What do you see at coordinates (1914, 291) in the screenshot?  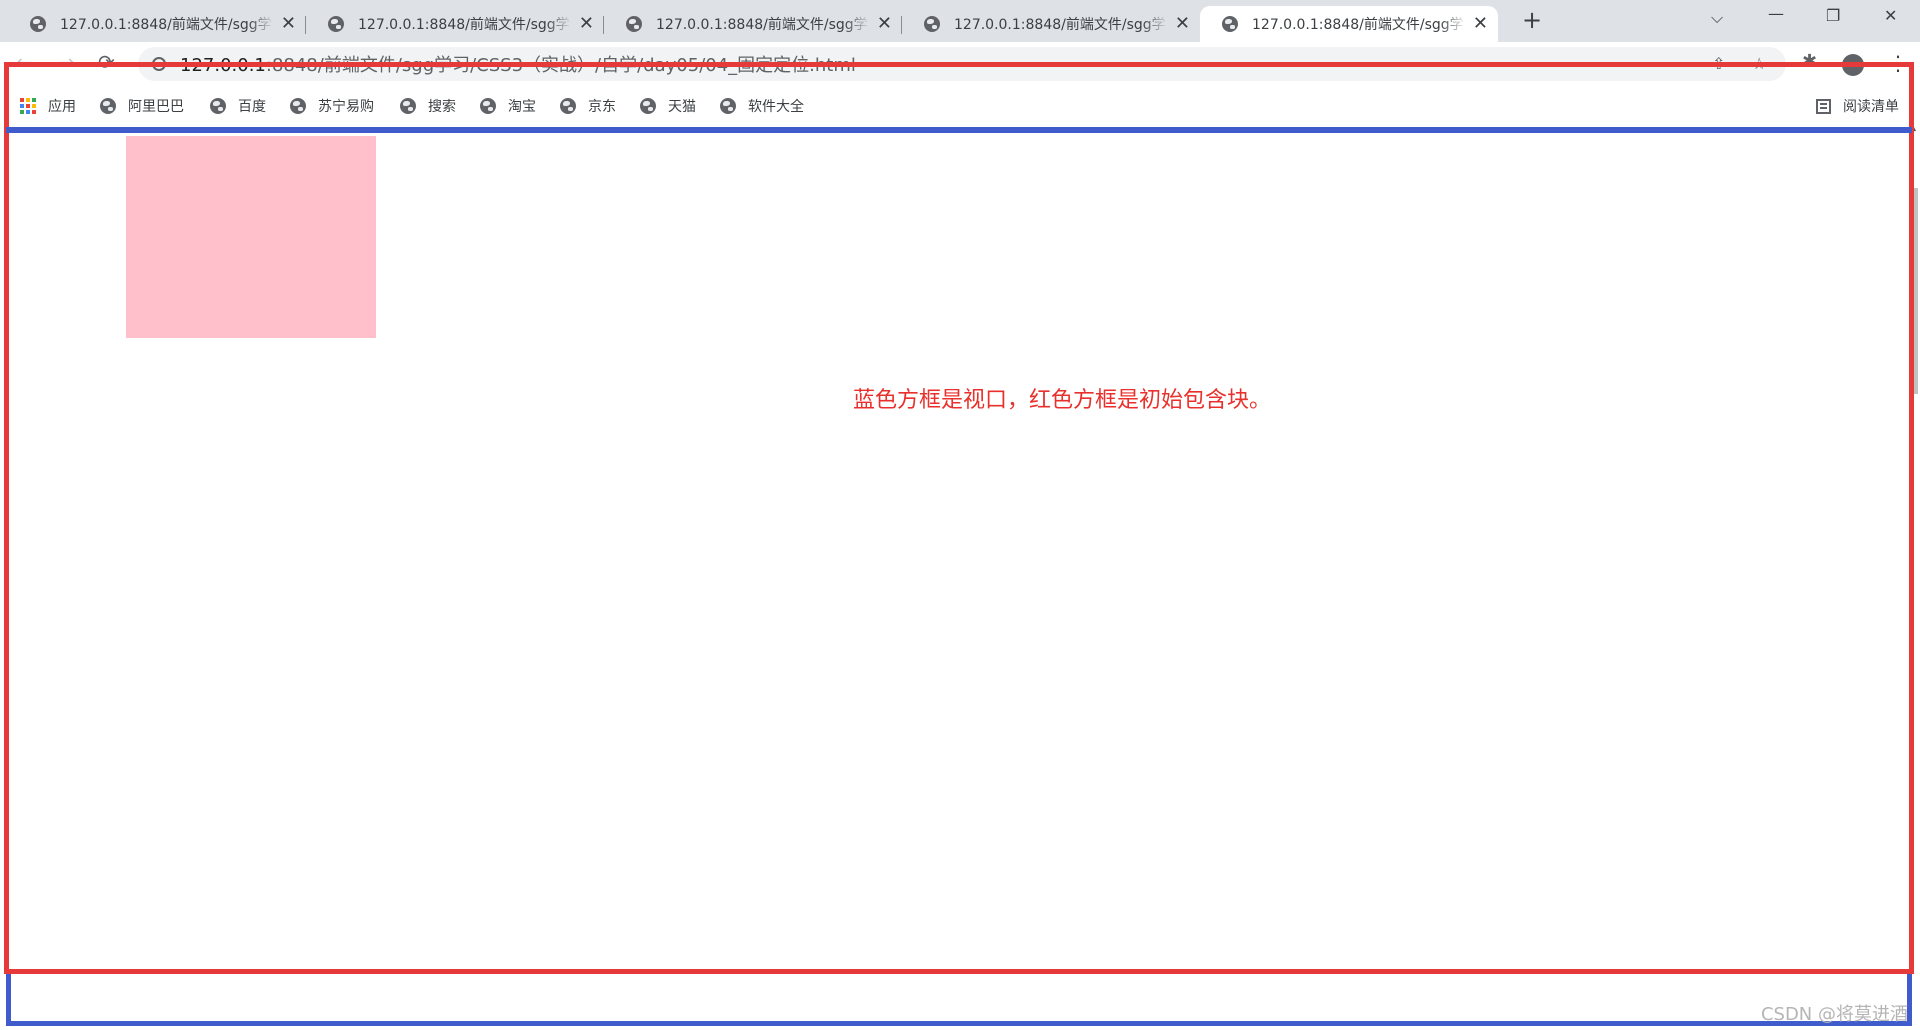 I see `scrollbar-thumb` at bounding box center [1914, 291].